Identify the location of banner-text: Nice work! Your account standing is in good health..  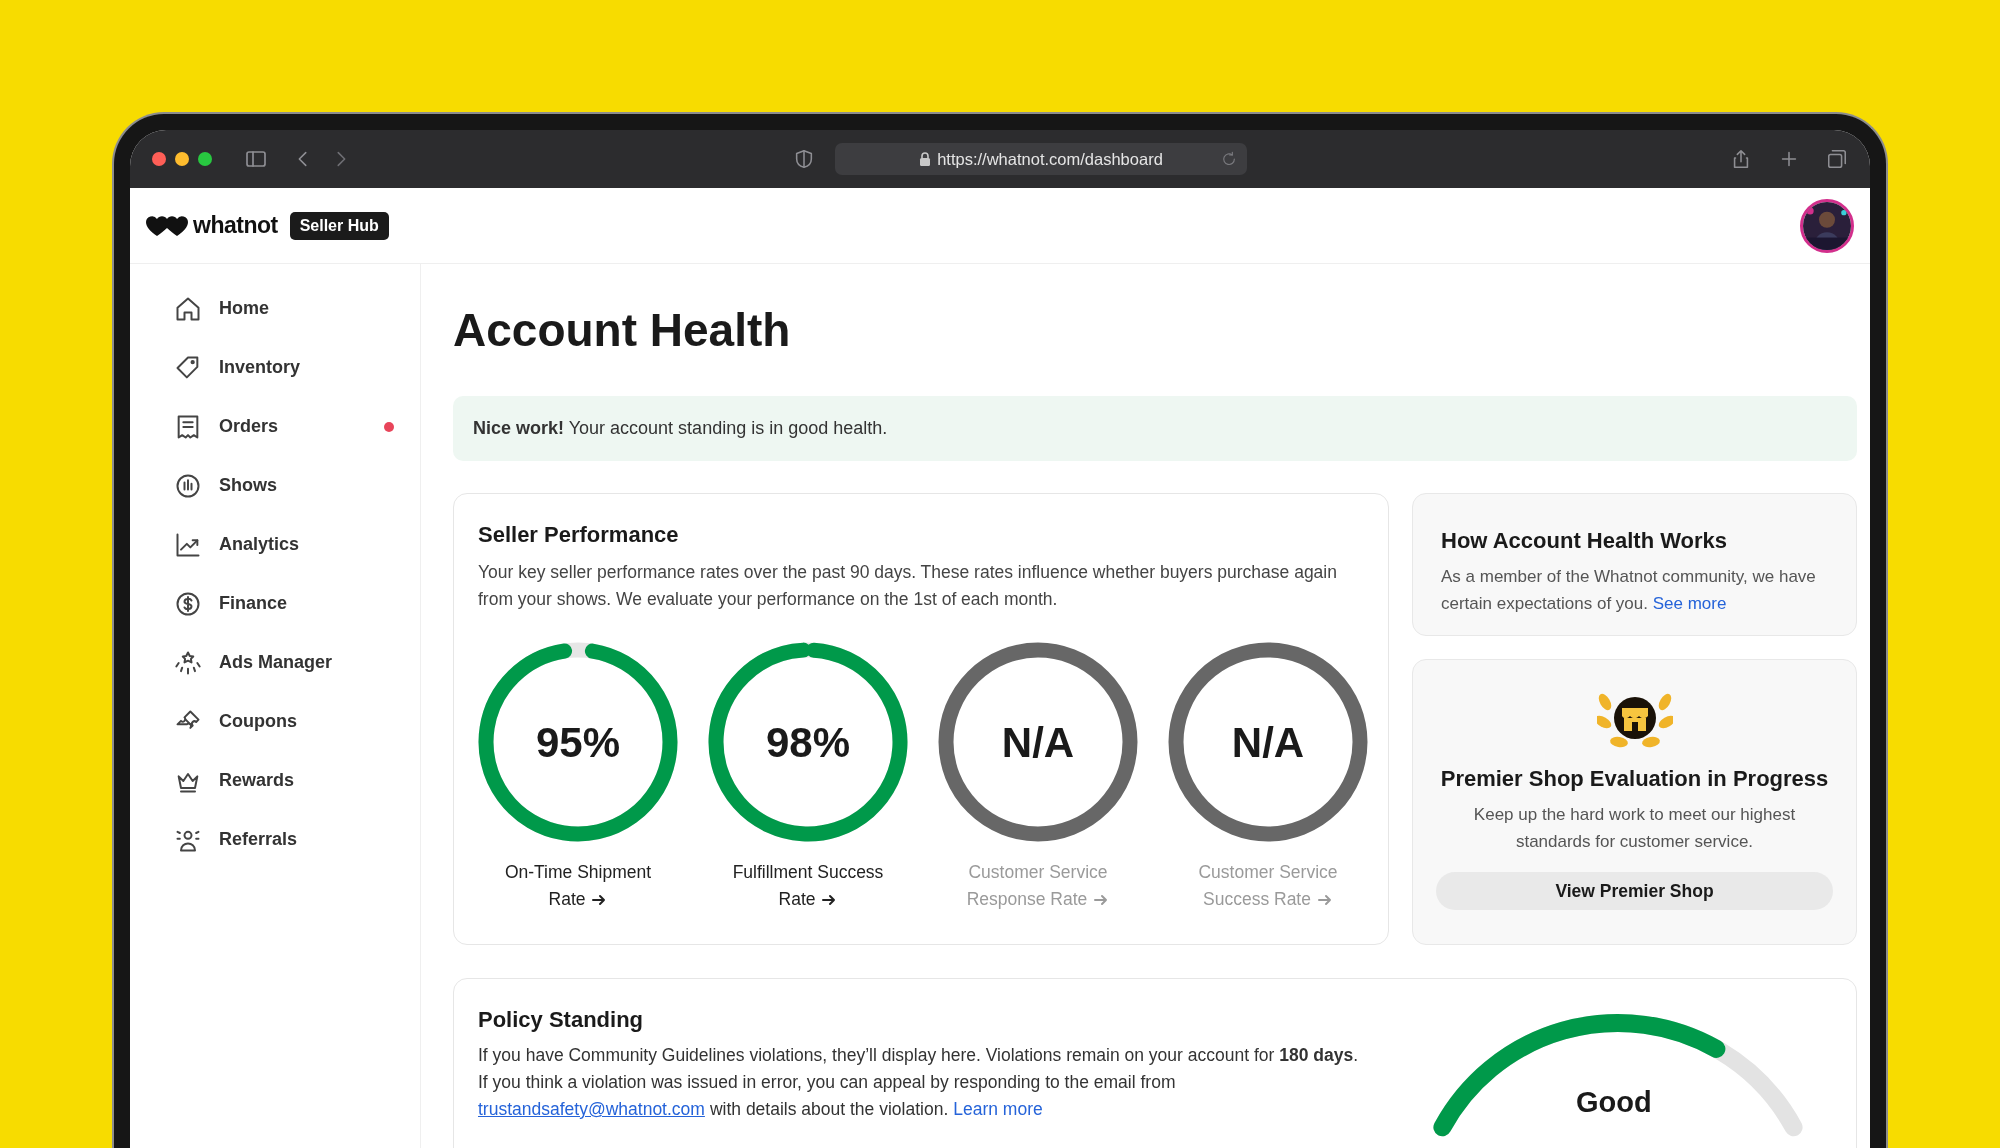
(680, 428).